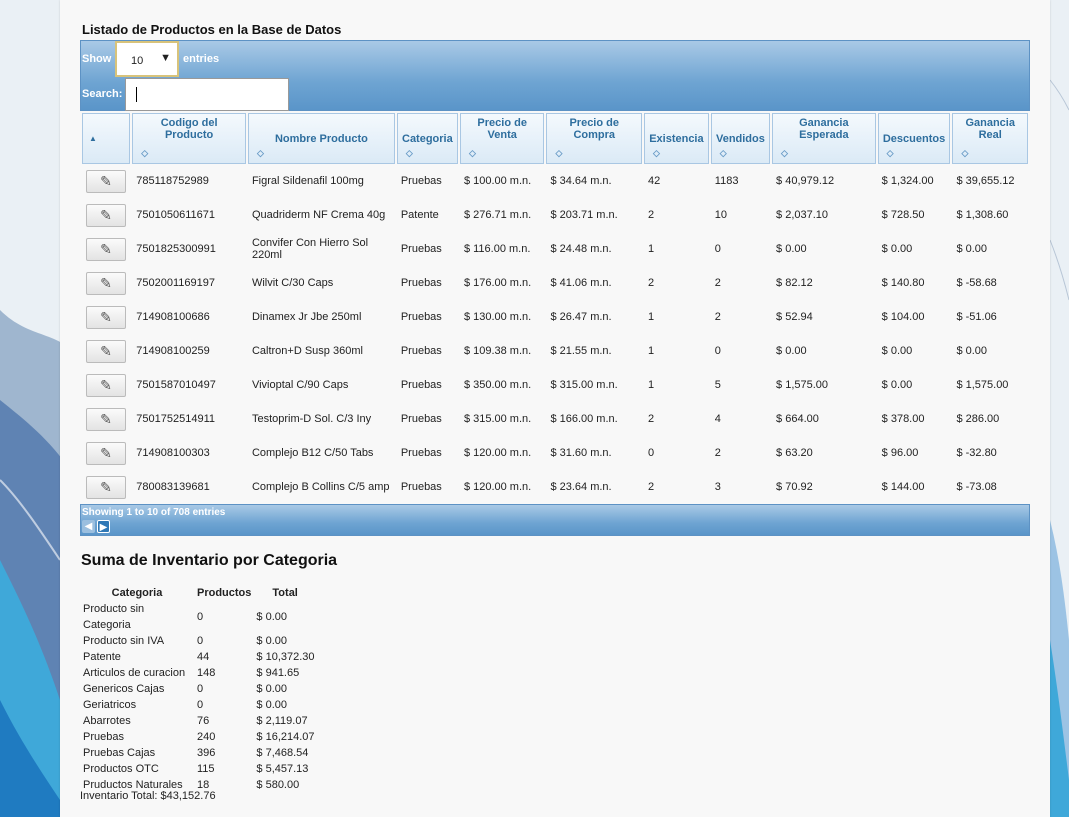  What do you see at coordinates (990, 138) in the screenshot?
I see `column-header-ganancia-real: Ganancia Real ◇` at bounding box center [990, 138].